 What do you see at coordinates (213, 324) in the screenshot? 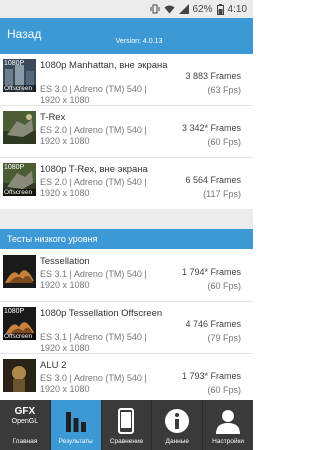
I see `test-frames: 4 746 Frames` at bounding box center [213, 324].